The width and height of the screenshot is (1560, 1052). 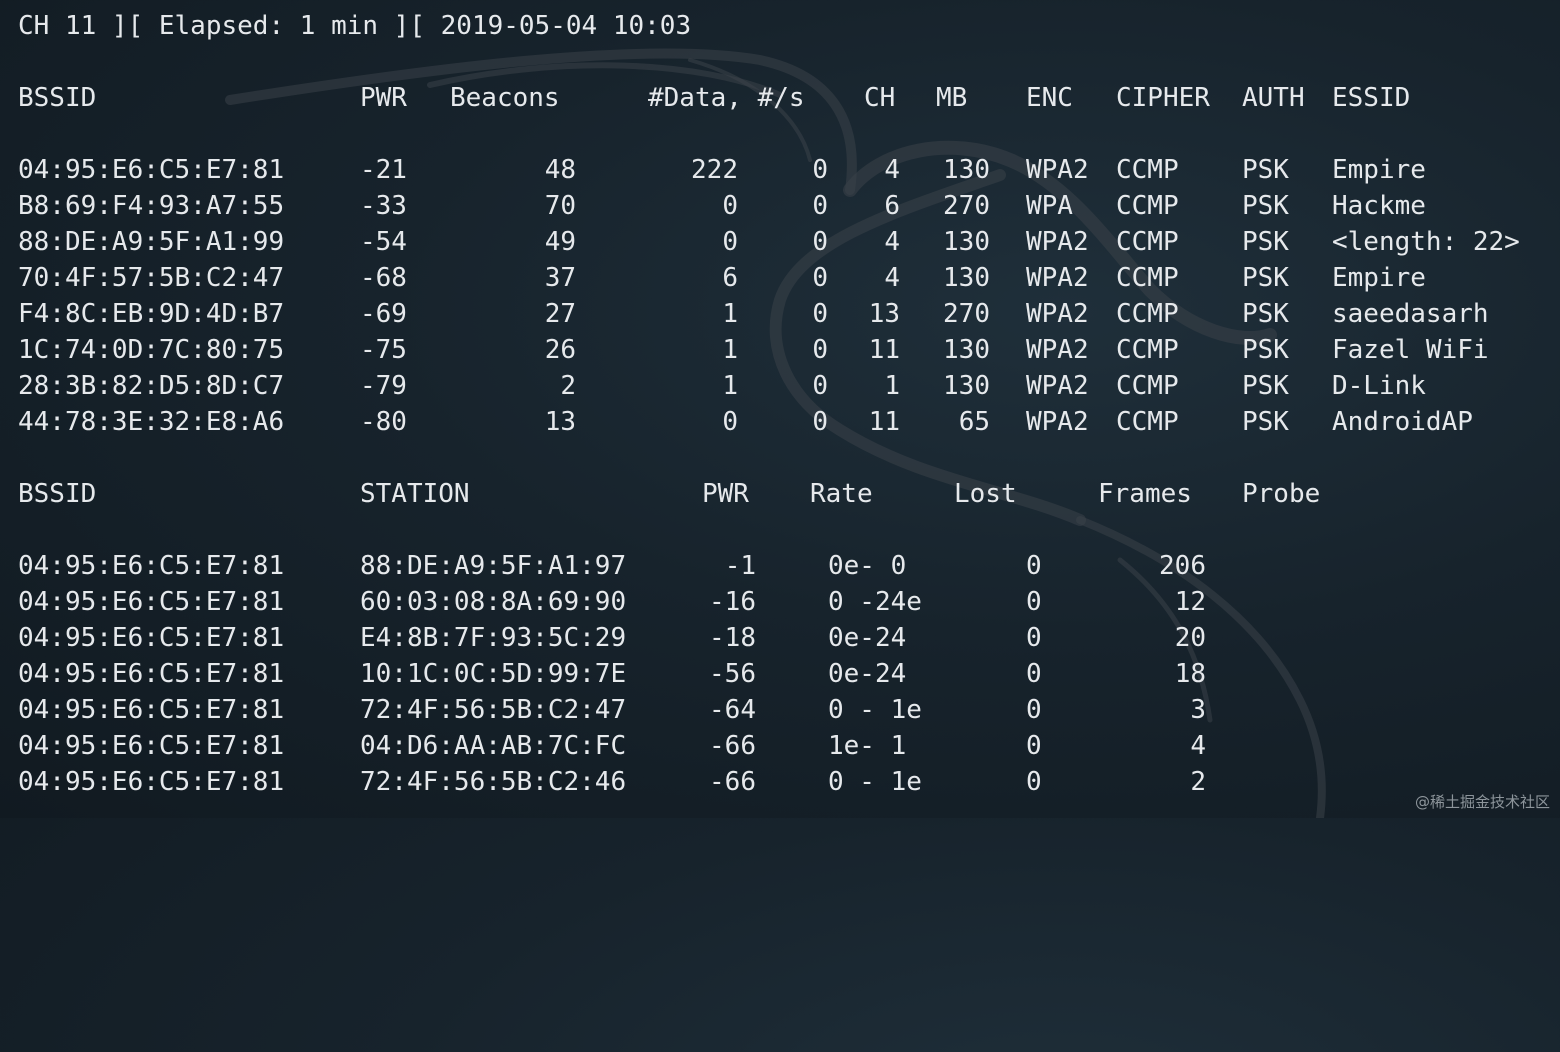 What do you see at coordinates (985, 494) in the screenshot?
I see `station-header-lost: Lost` at bounding box center [985, 494].